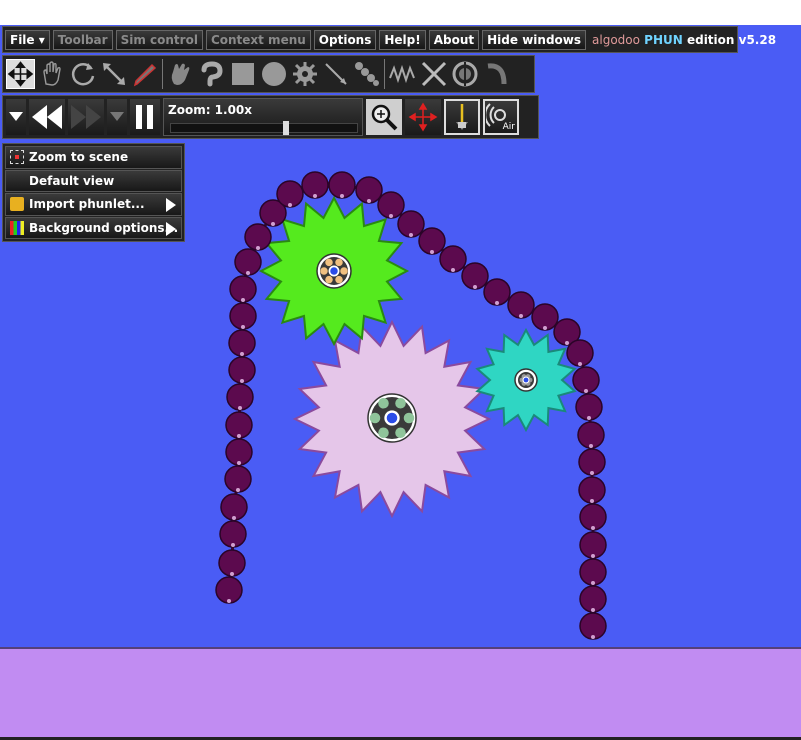 Image resolution: width=801 pixels, height=740 pixels. I want to click on teal-gear-center-dot, so click(526, 380).